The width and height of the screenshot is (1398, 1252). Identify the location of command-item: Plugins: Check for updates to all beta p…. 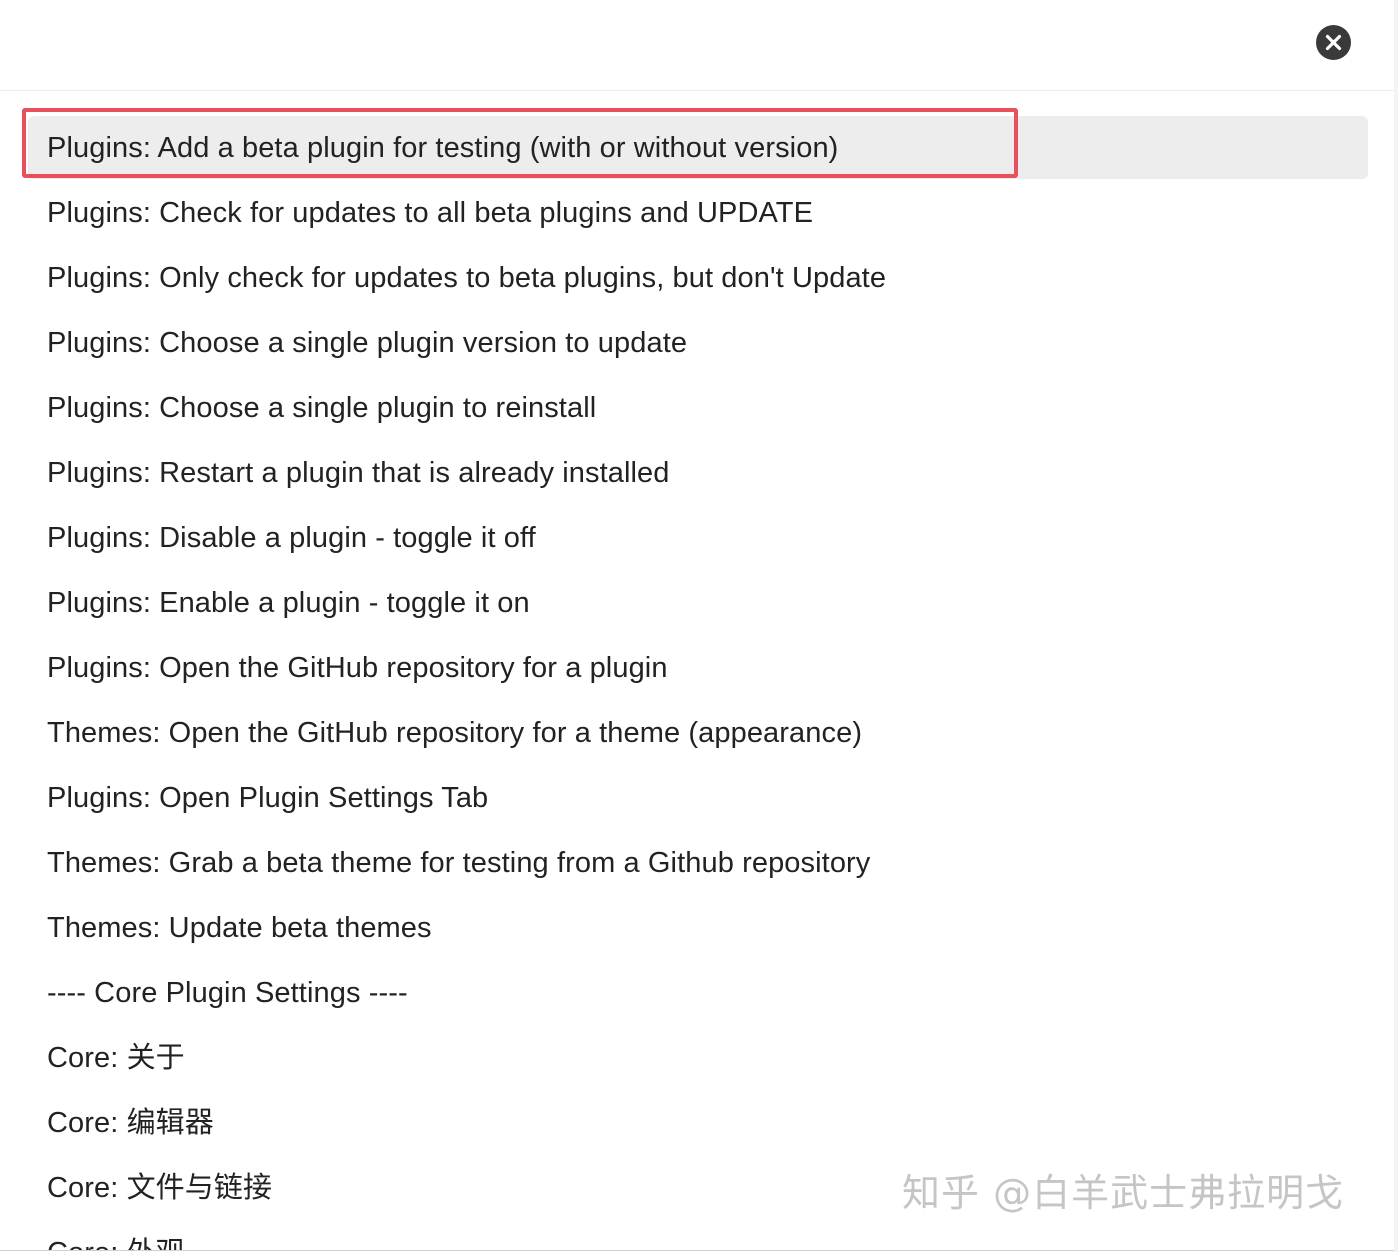
(698, 213).